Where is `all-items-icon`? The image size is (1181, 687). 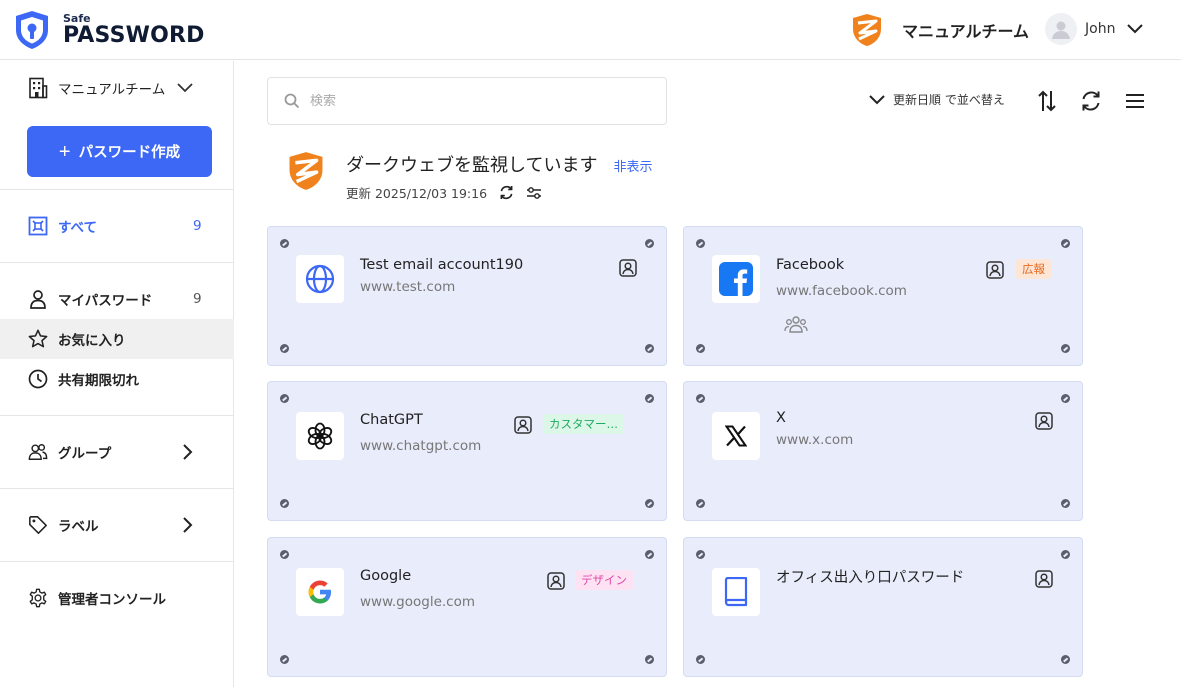
all-items-icon is located at coordinates (38, 226).